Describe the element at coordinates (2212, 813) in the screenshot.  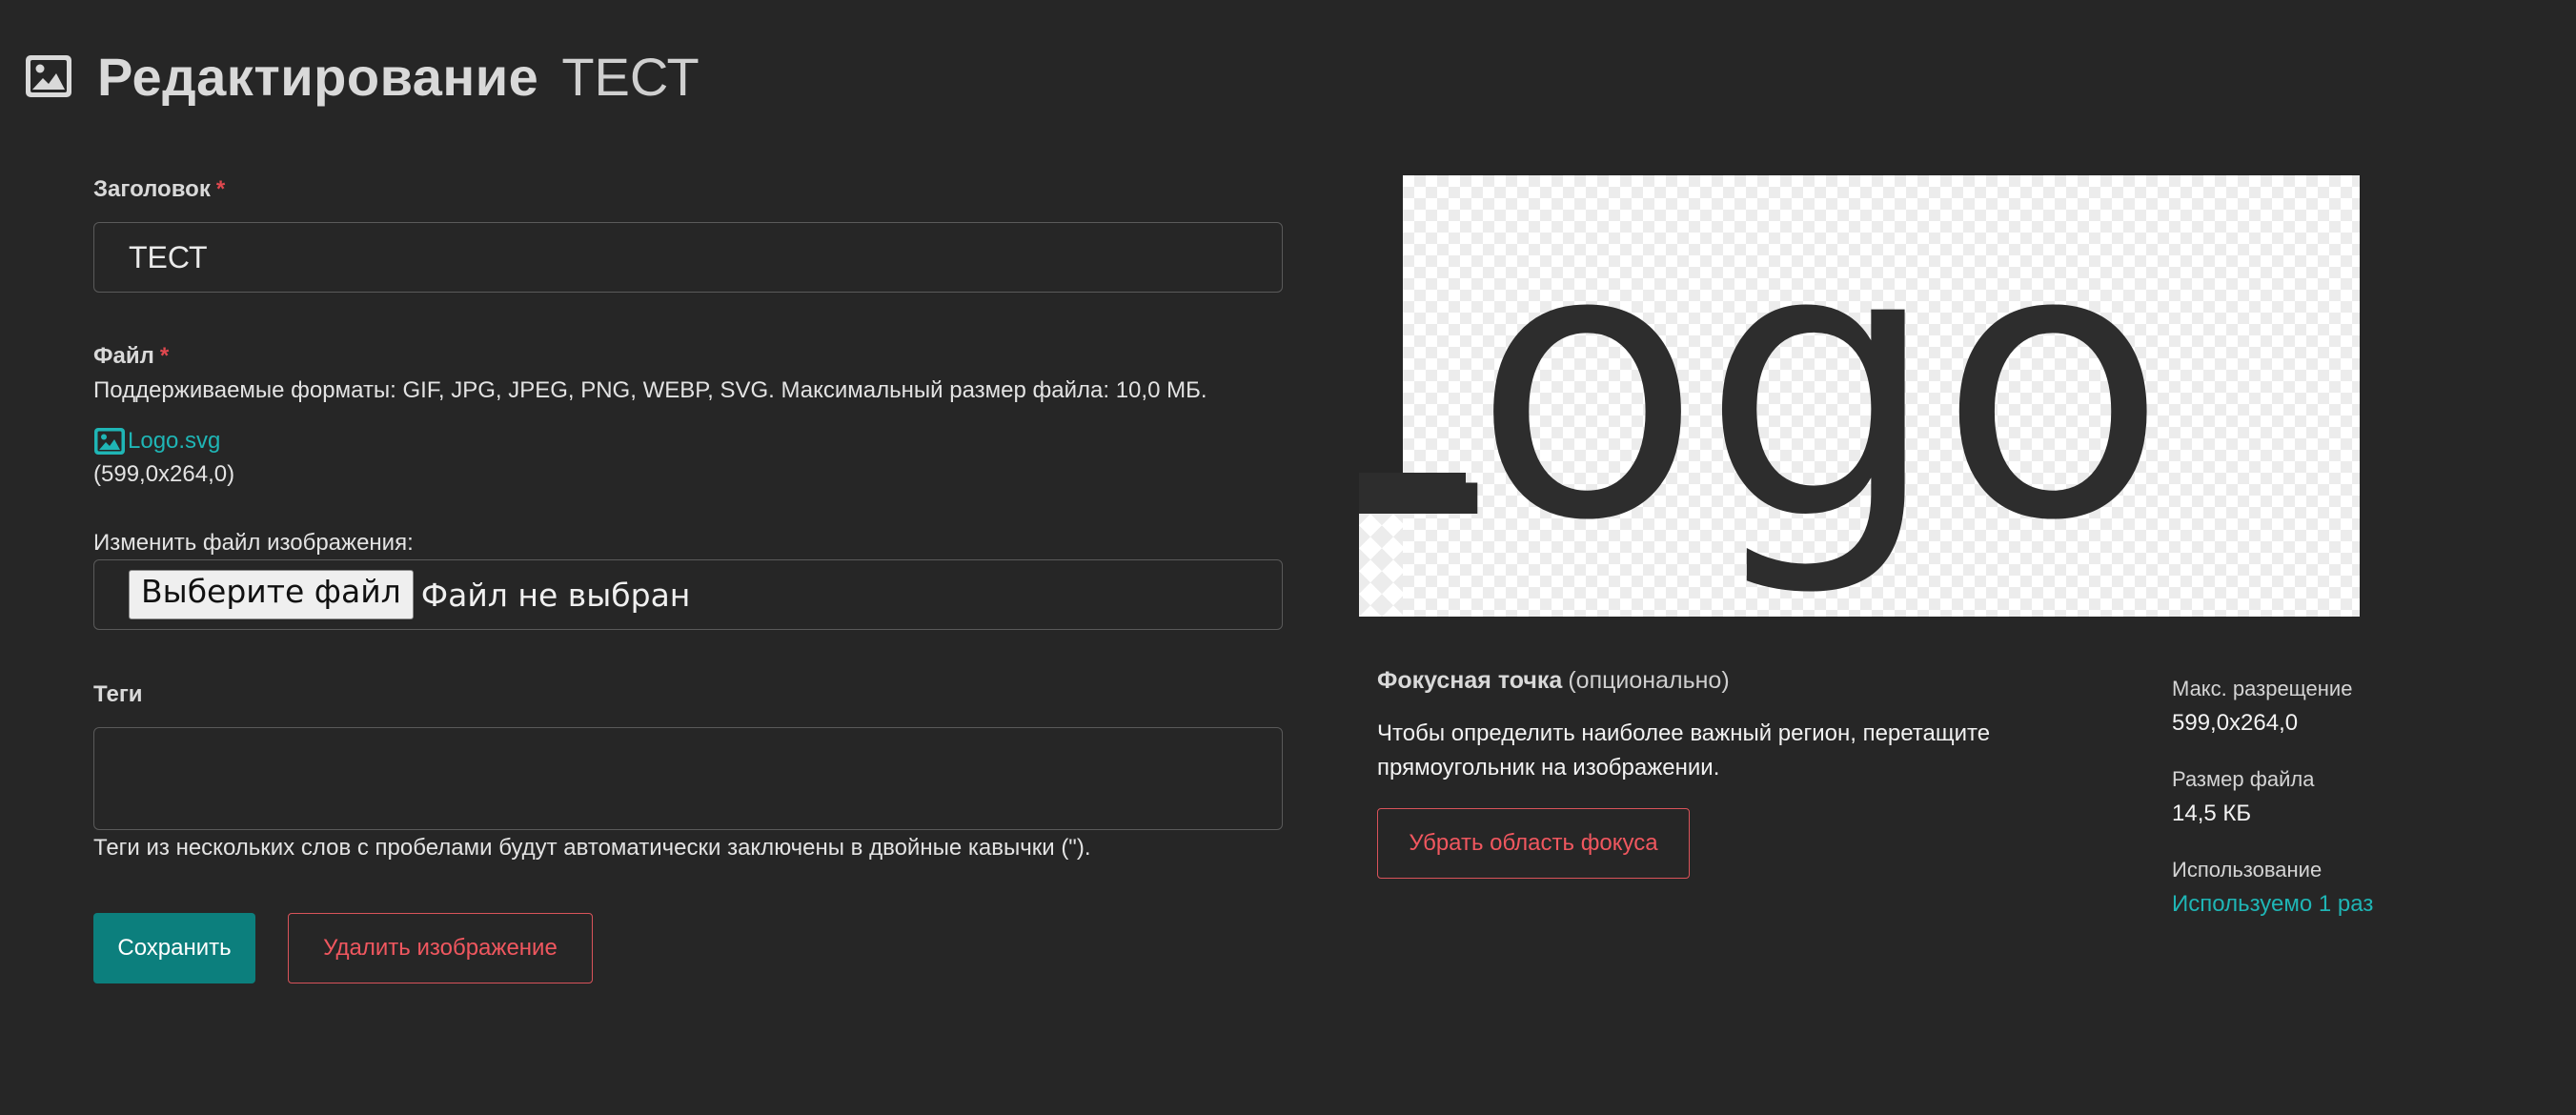
I see `file-size-value: 14,5 КБ` at that location.